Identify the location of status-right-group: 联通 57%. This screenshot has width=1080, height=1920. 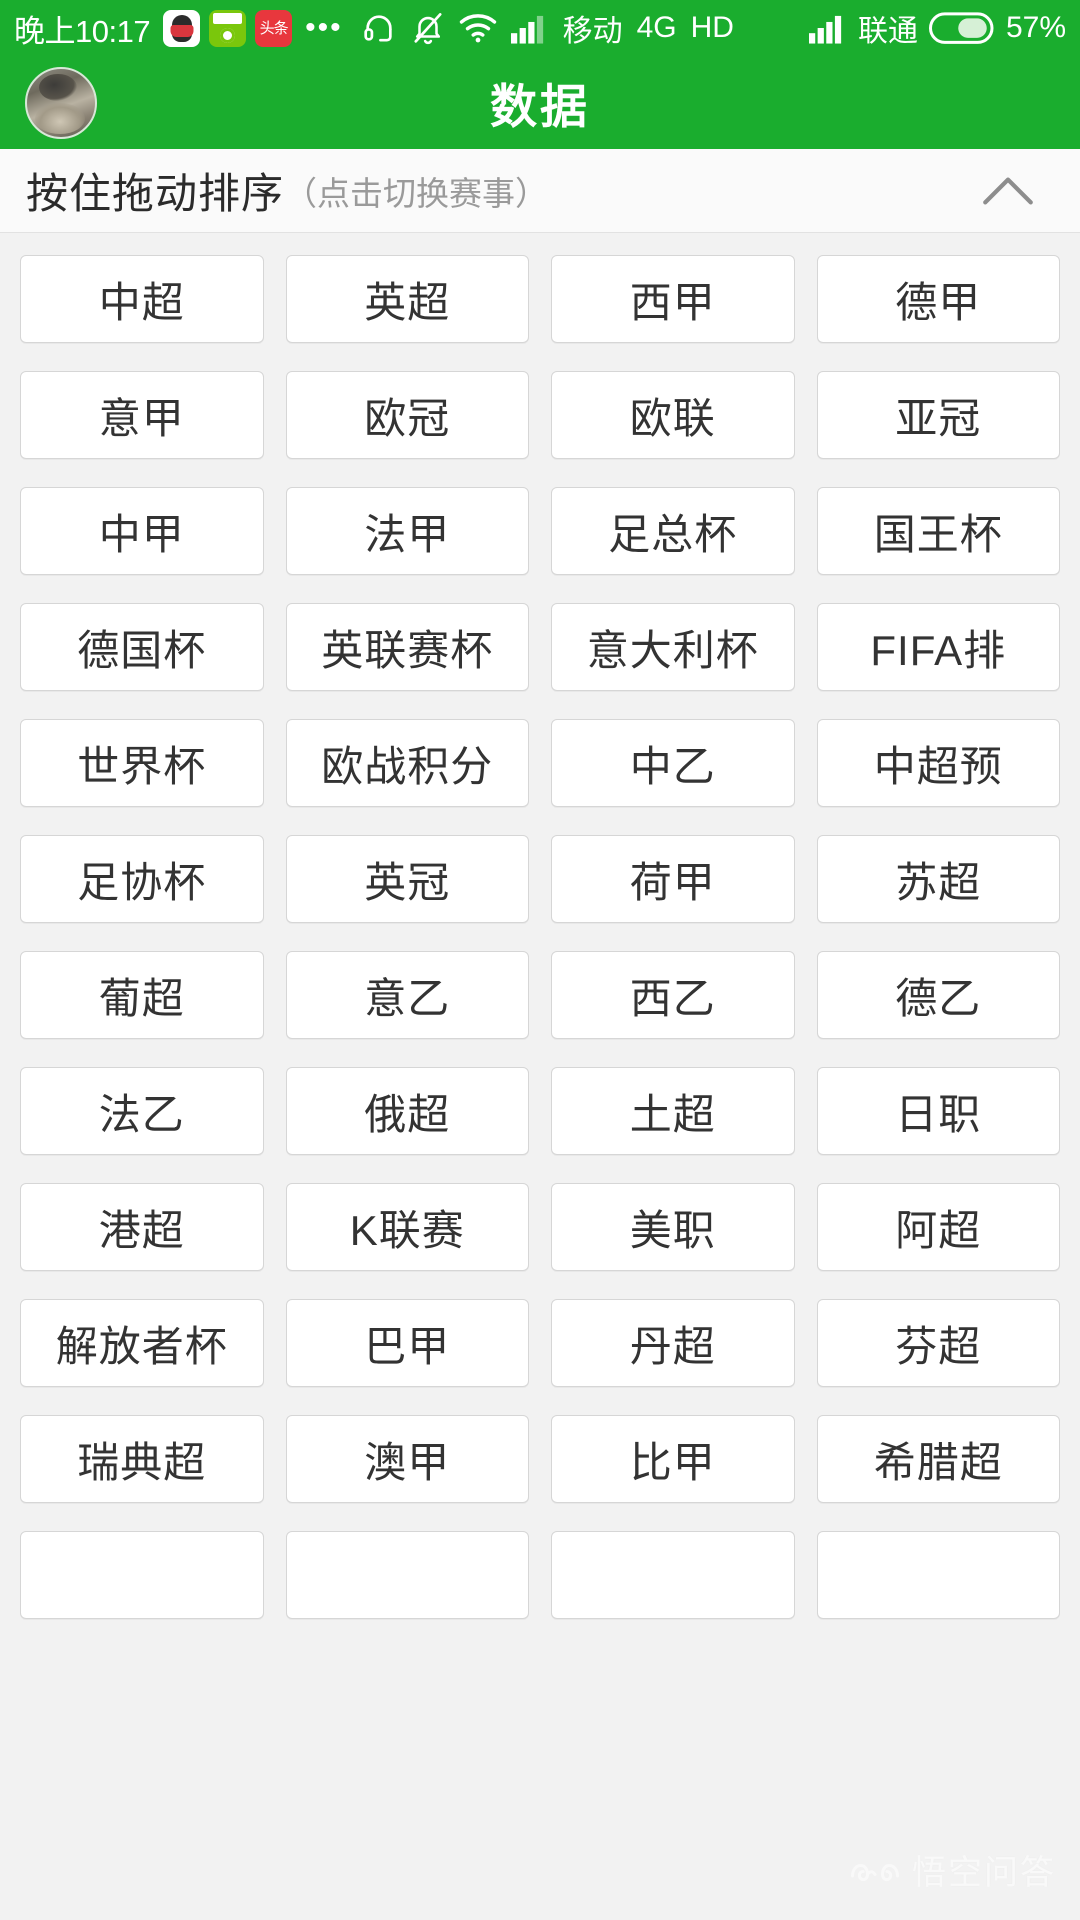
(937, 28).